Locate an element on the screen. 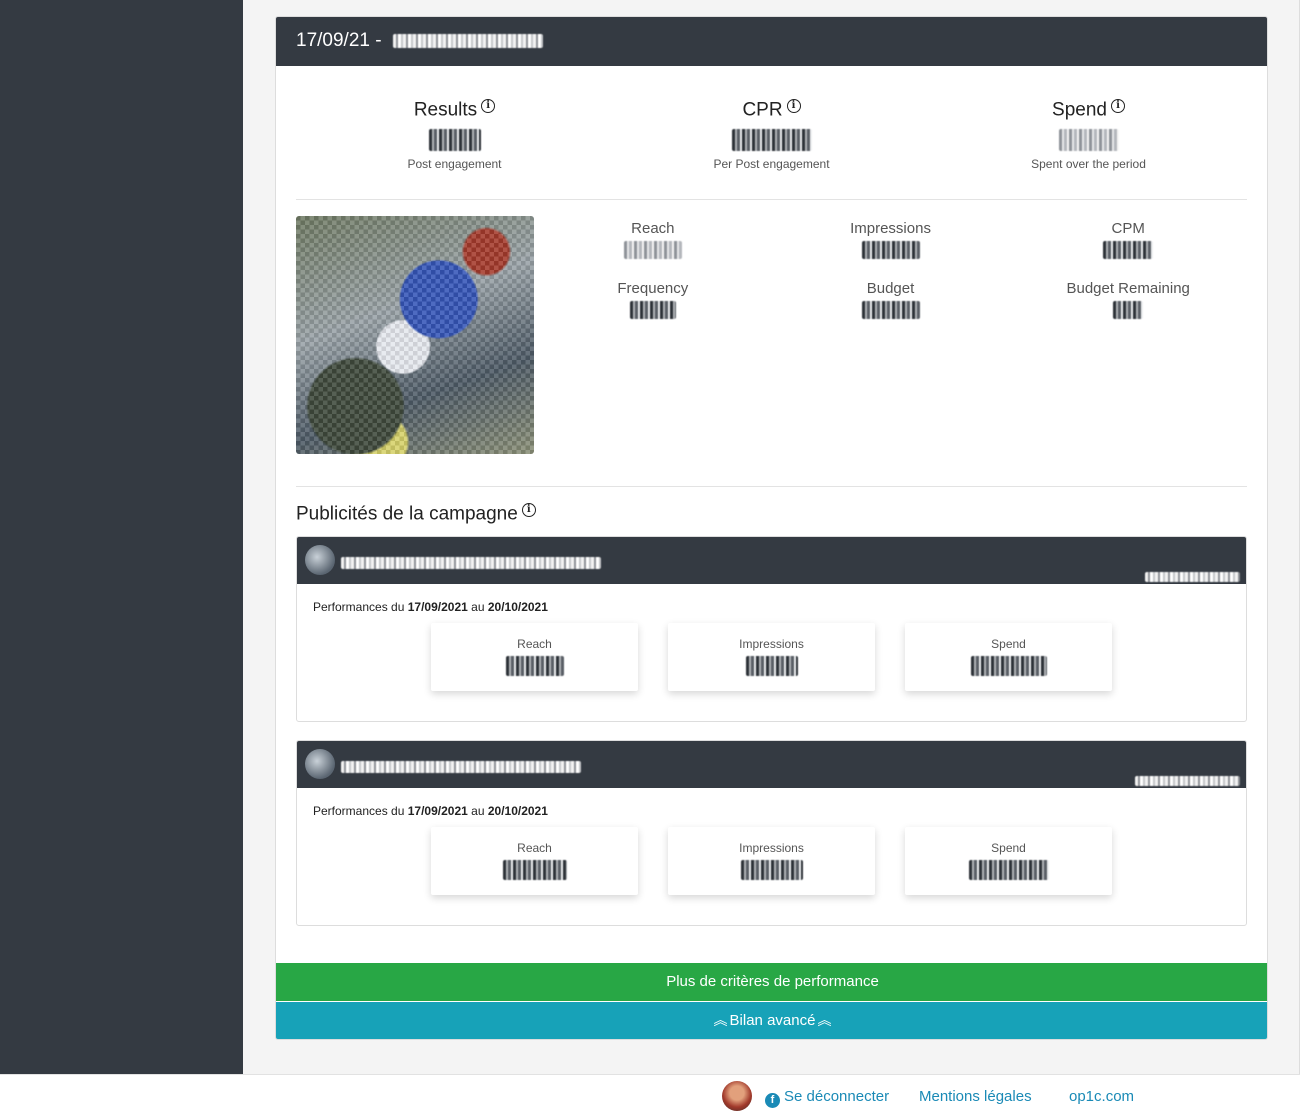  logout-link: f Se déconnecter is located at coordinates (827, 1098).